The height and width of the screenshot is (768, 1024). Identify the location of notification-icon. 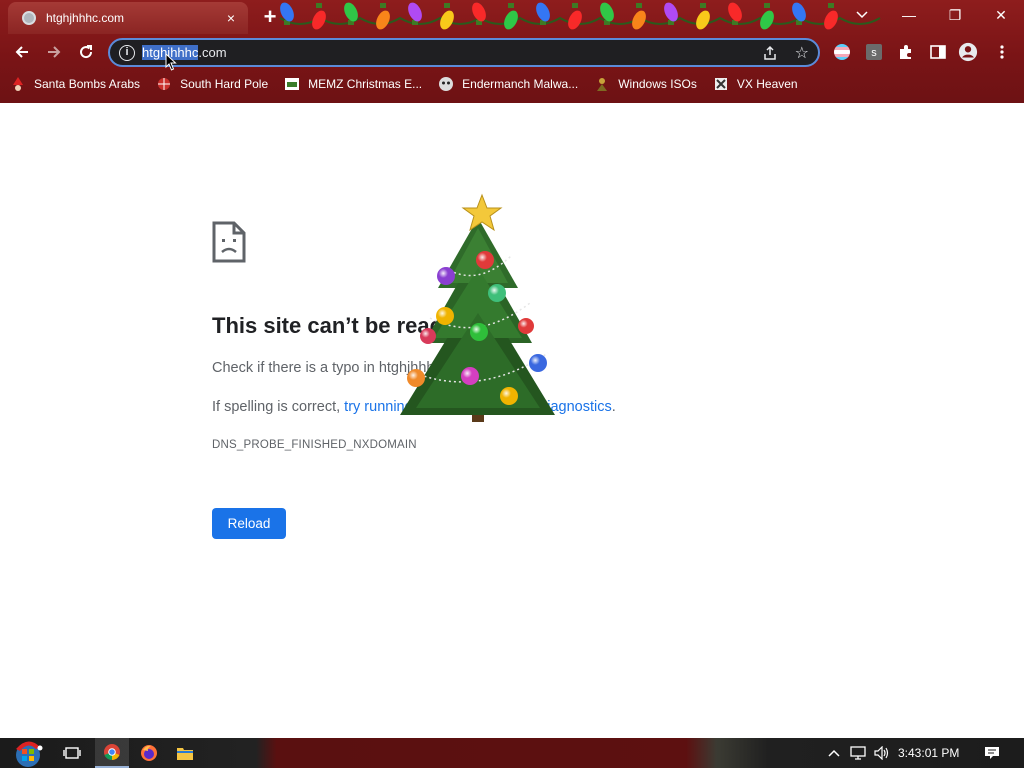
(992, 753).